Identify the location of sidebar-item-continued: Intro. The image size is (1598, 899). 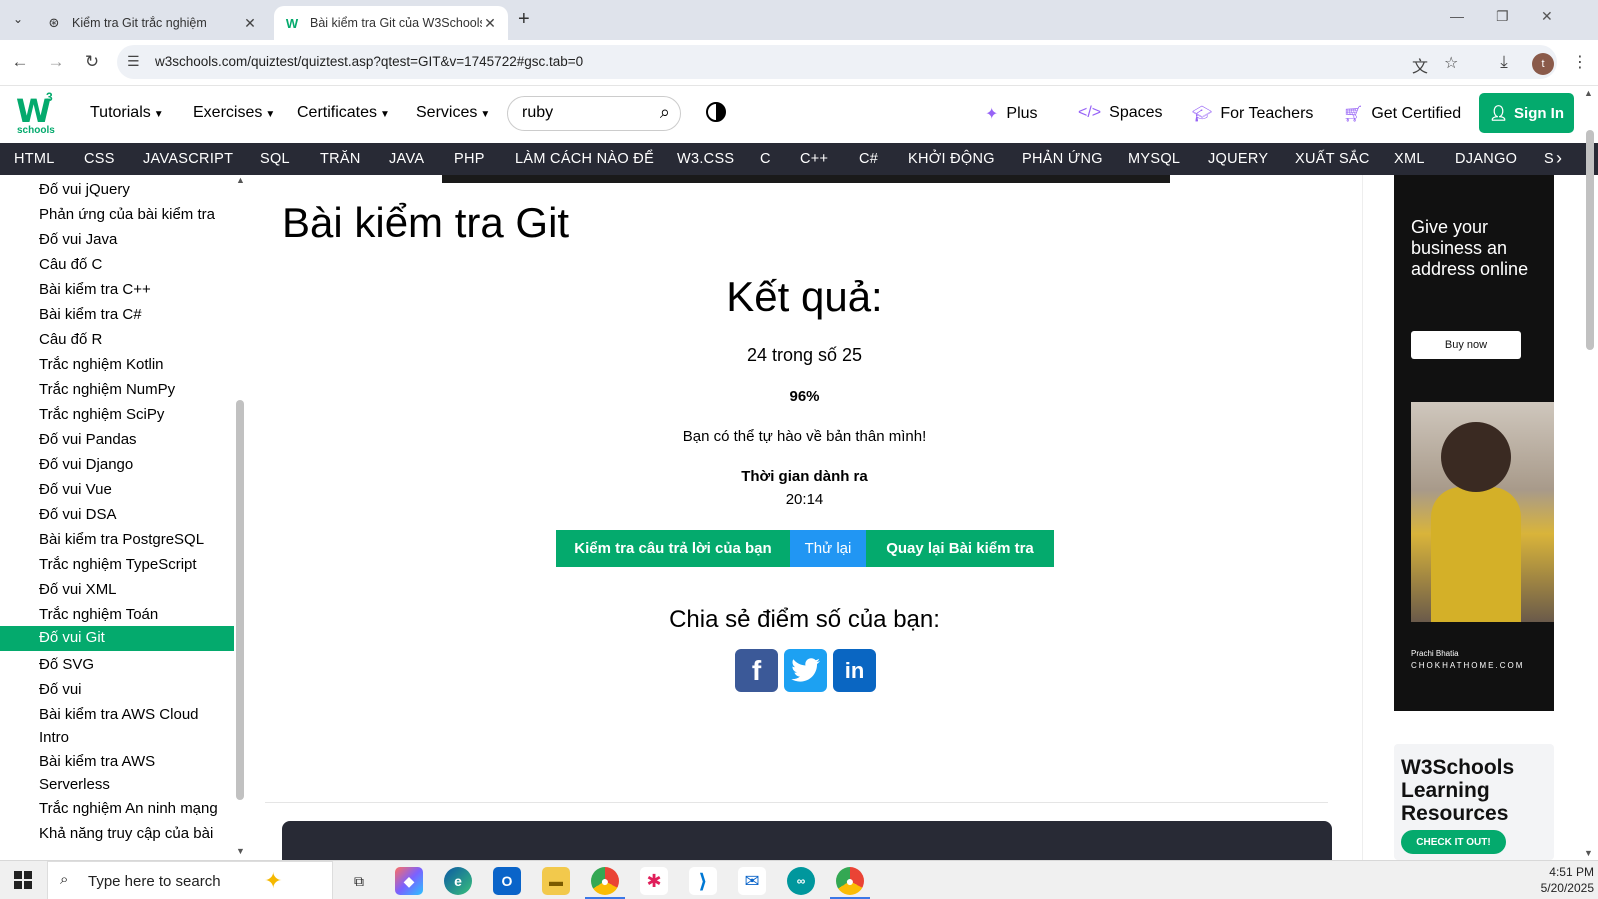
(117, 737).